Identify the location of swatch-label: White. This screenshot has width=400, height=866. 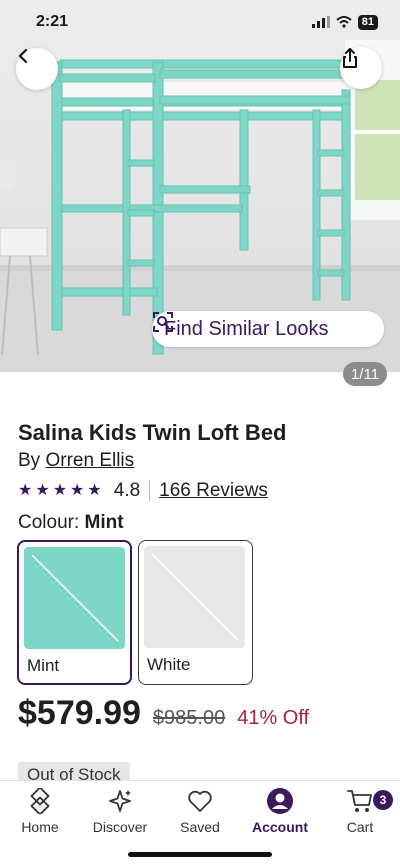
(169, 664).